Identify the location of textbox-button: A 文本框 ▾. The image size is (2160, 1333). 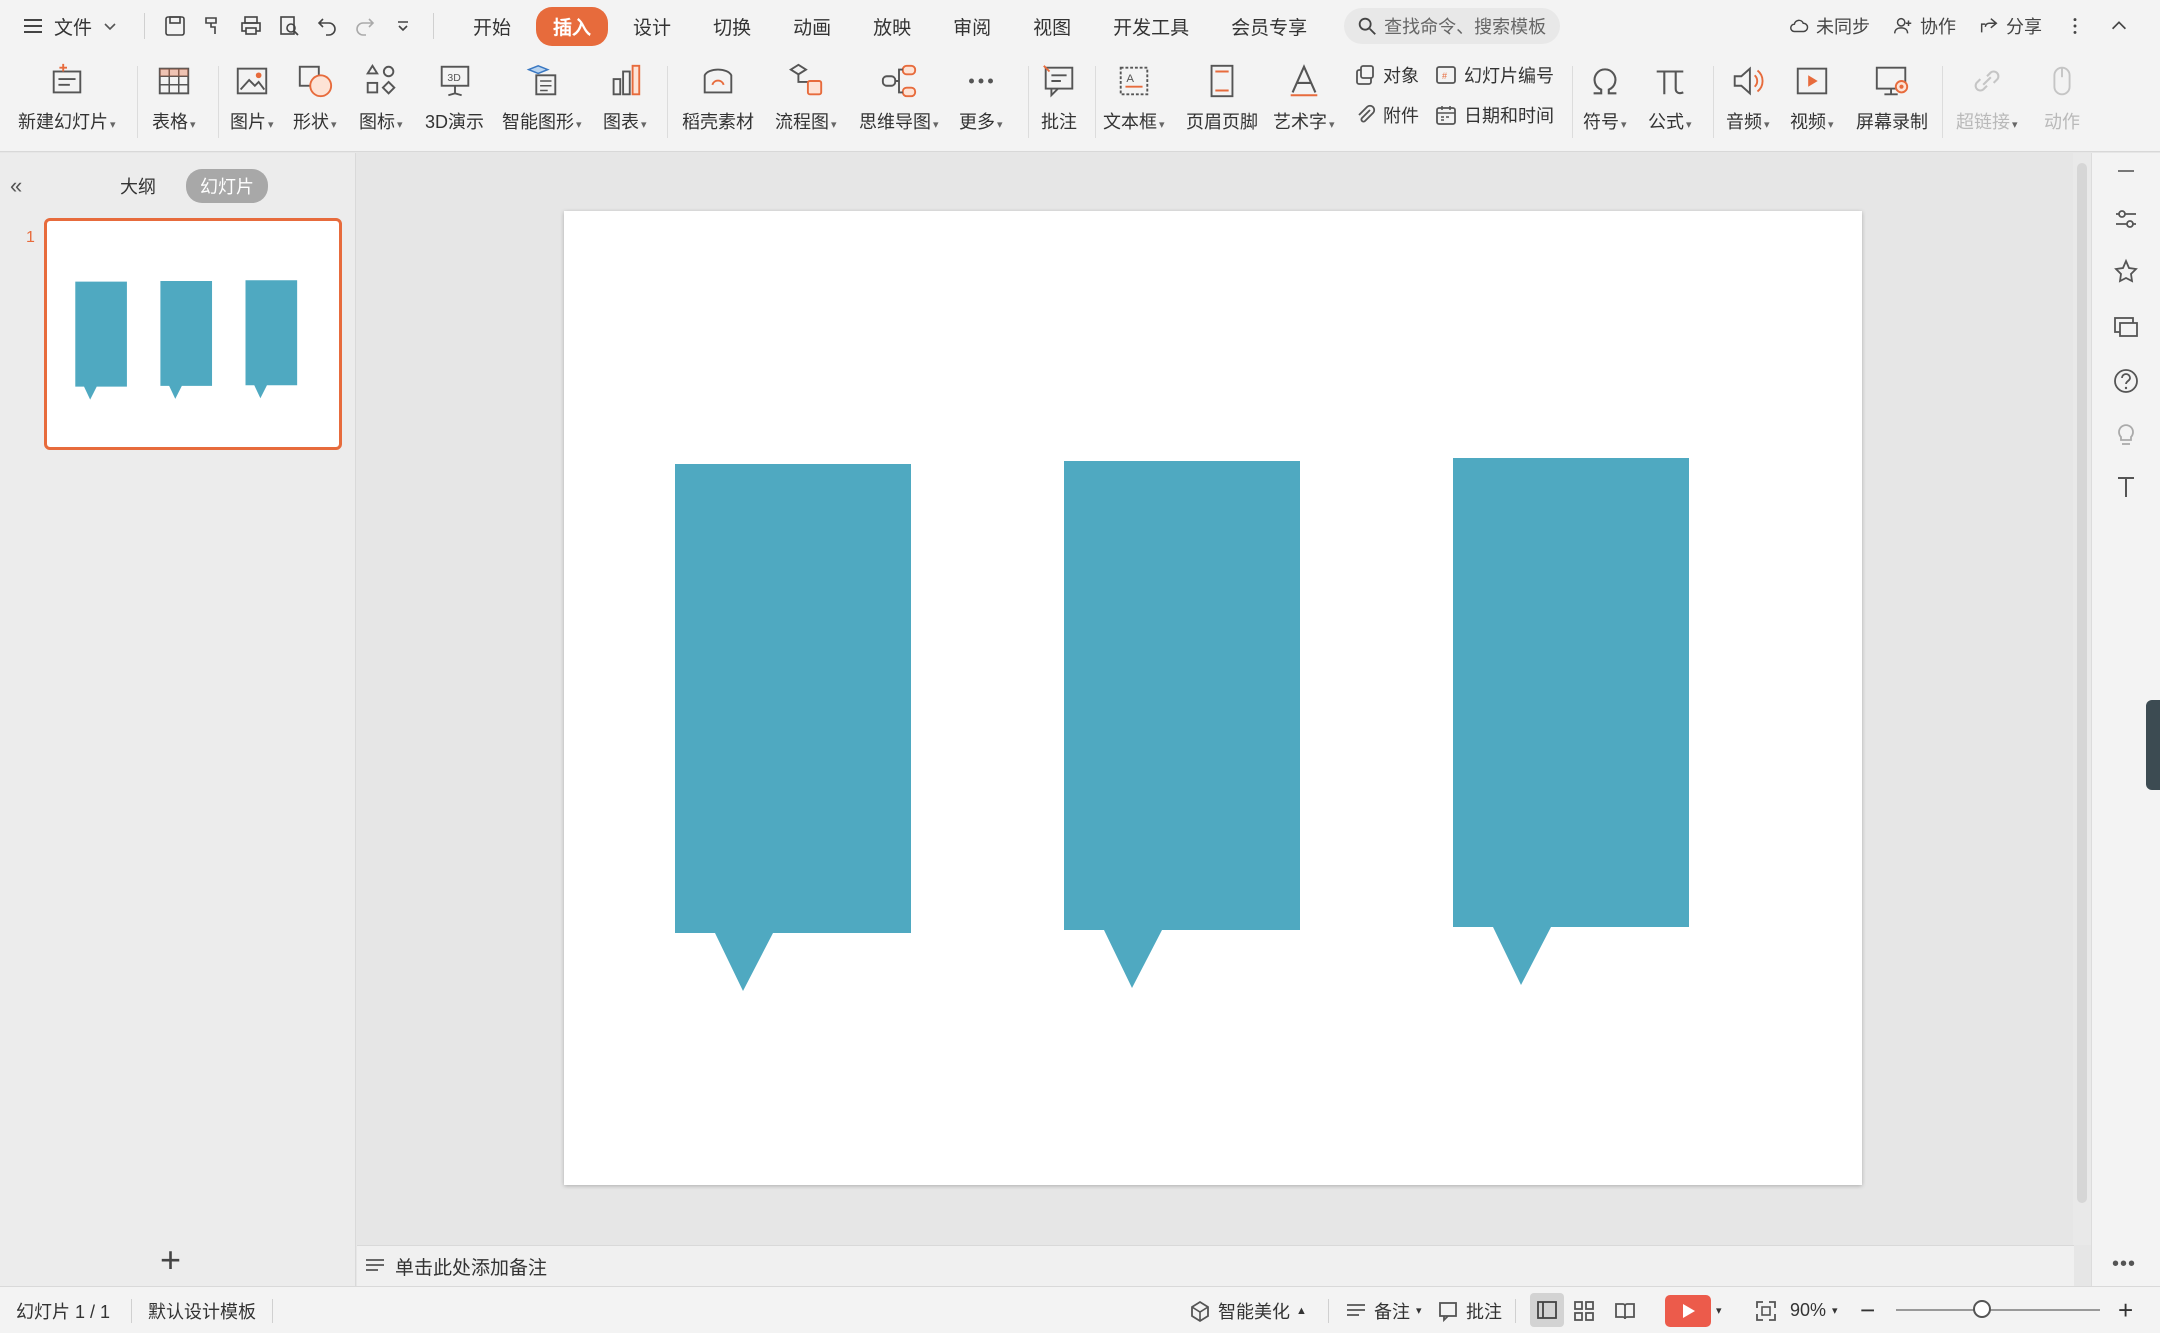
(1134, 97).